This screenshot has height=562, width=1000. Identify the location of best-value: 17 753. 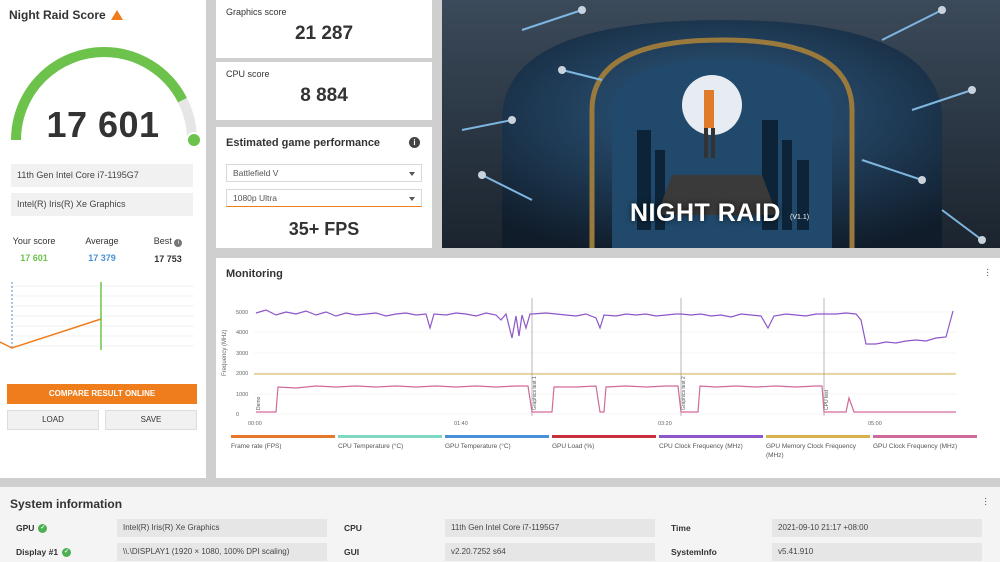
(168, 259).